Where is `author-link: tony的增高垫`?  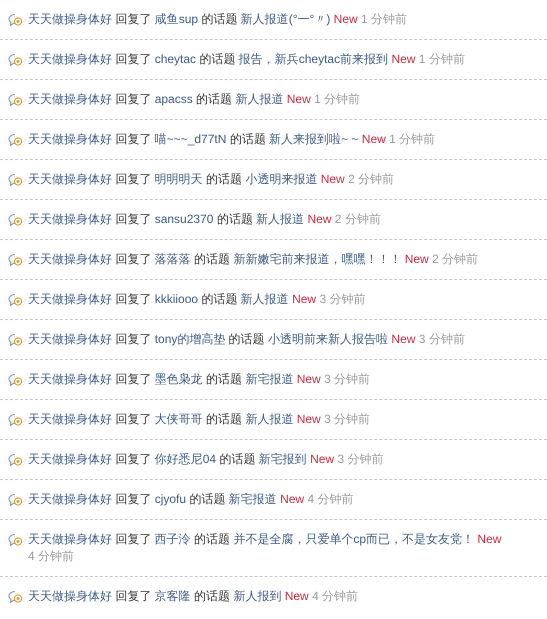
author-link: tony的增高垫 is located at coordinates (190, 339).